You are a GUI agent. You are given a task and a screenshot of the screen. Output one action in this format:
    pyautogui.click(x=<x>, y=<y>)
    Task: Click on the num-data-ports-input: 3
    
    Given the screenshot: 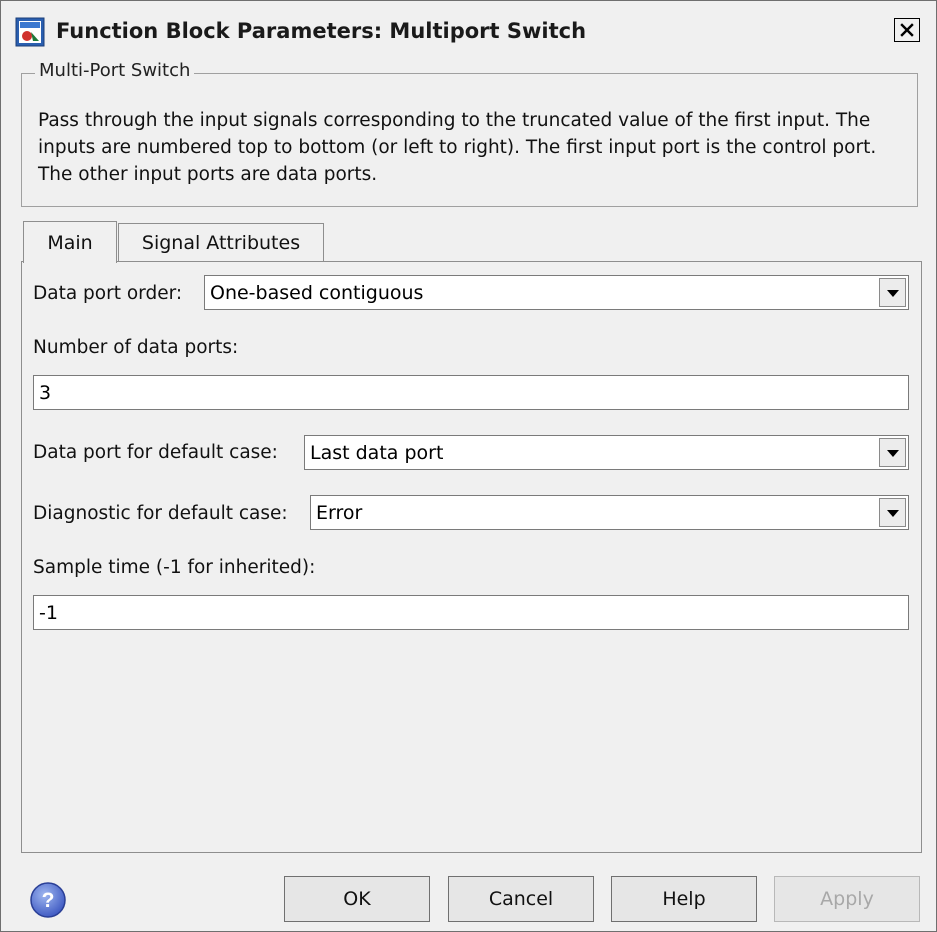 What is the action you would take?
    pyautogui.click(x=471, y=392)
    